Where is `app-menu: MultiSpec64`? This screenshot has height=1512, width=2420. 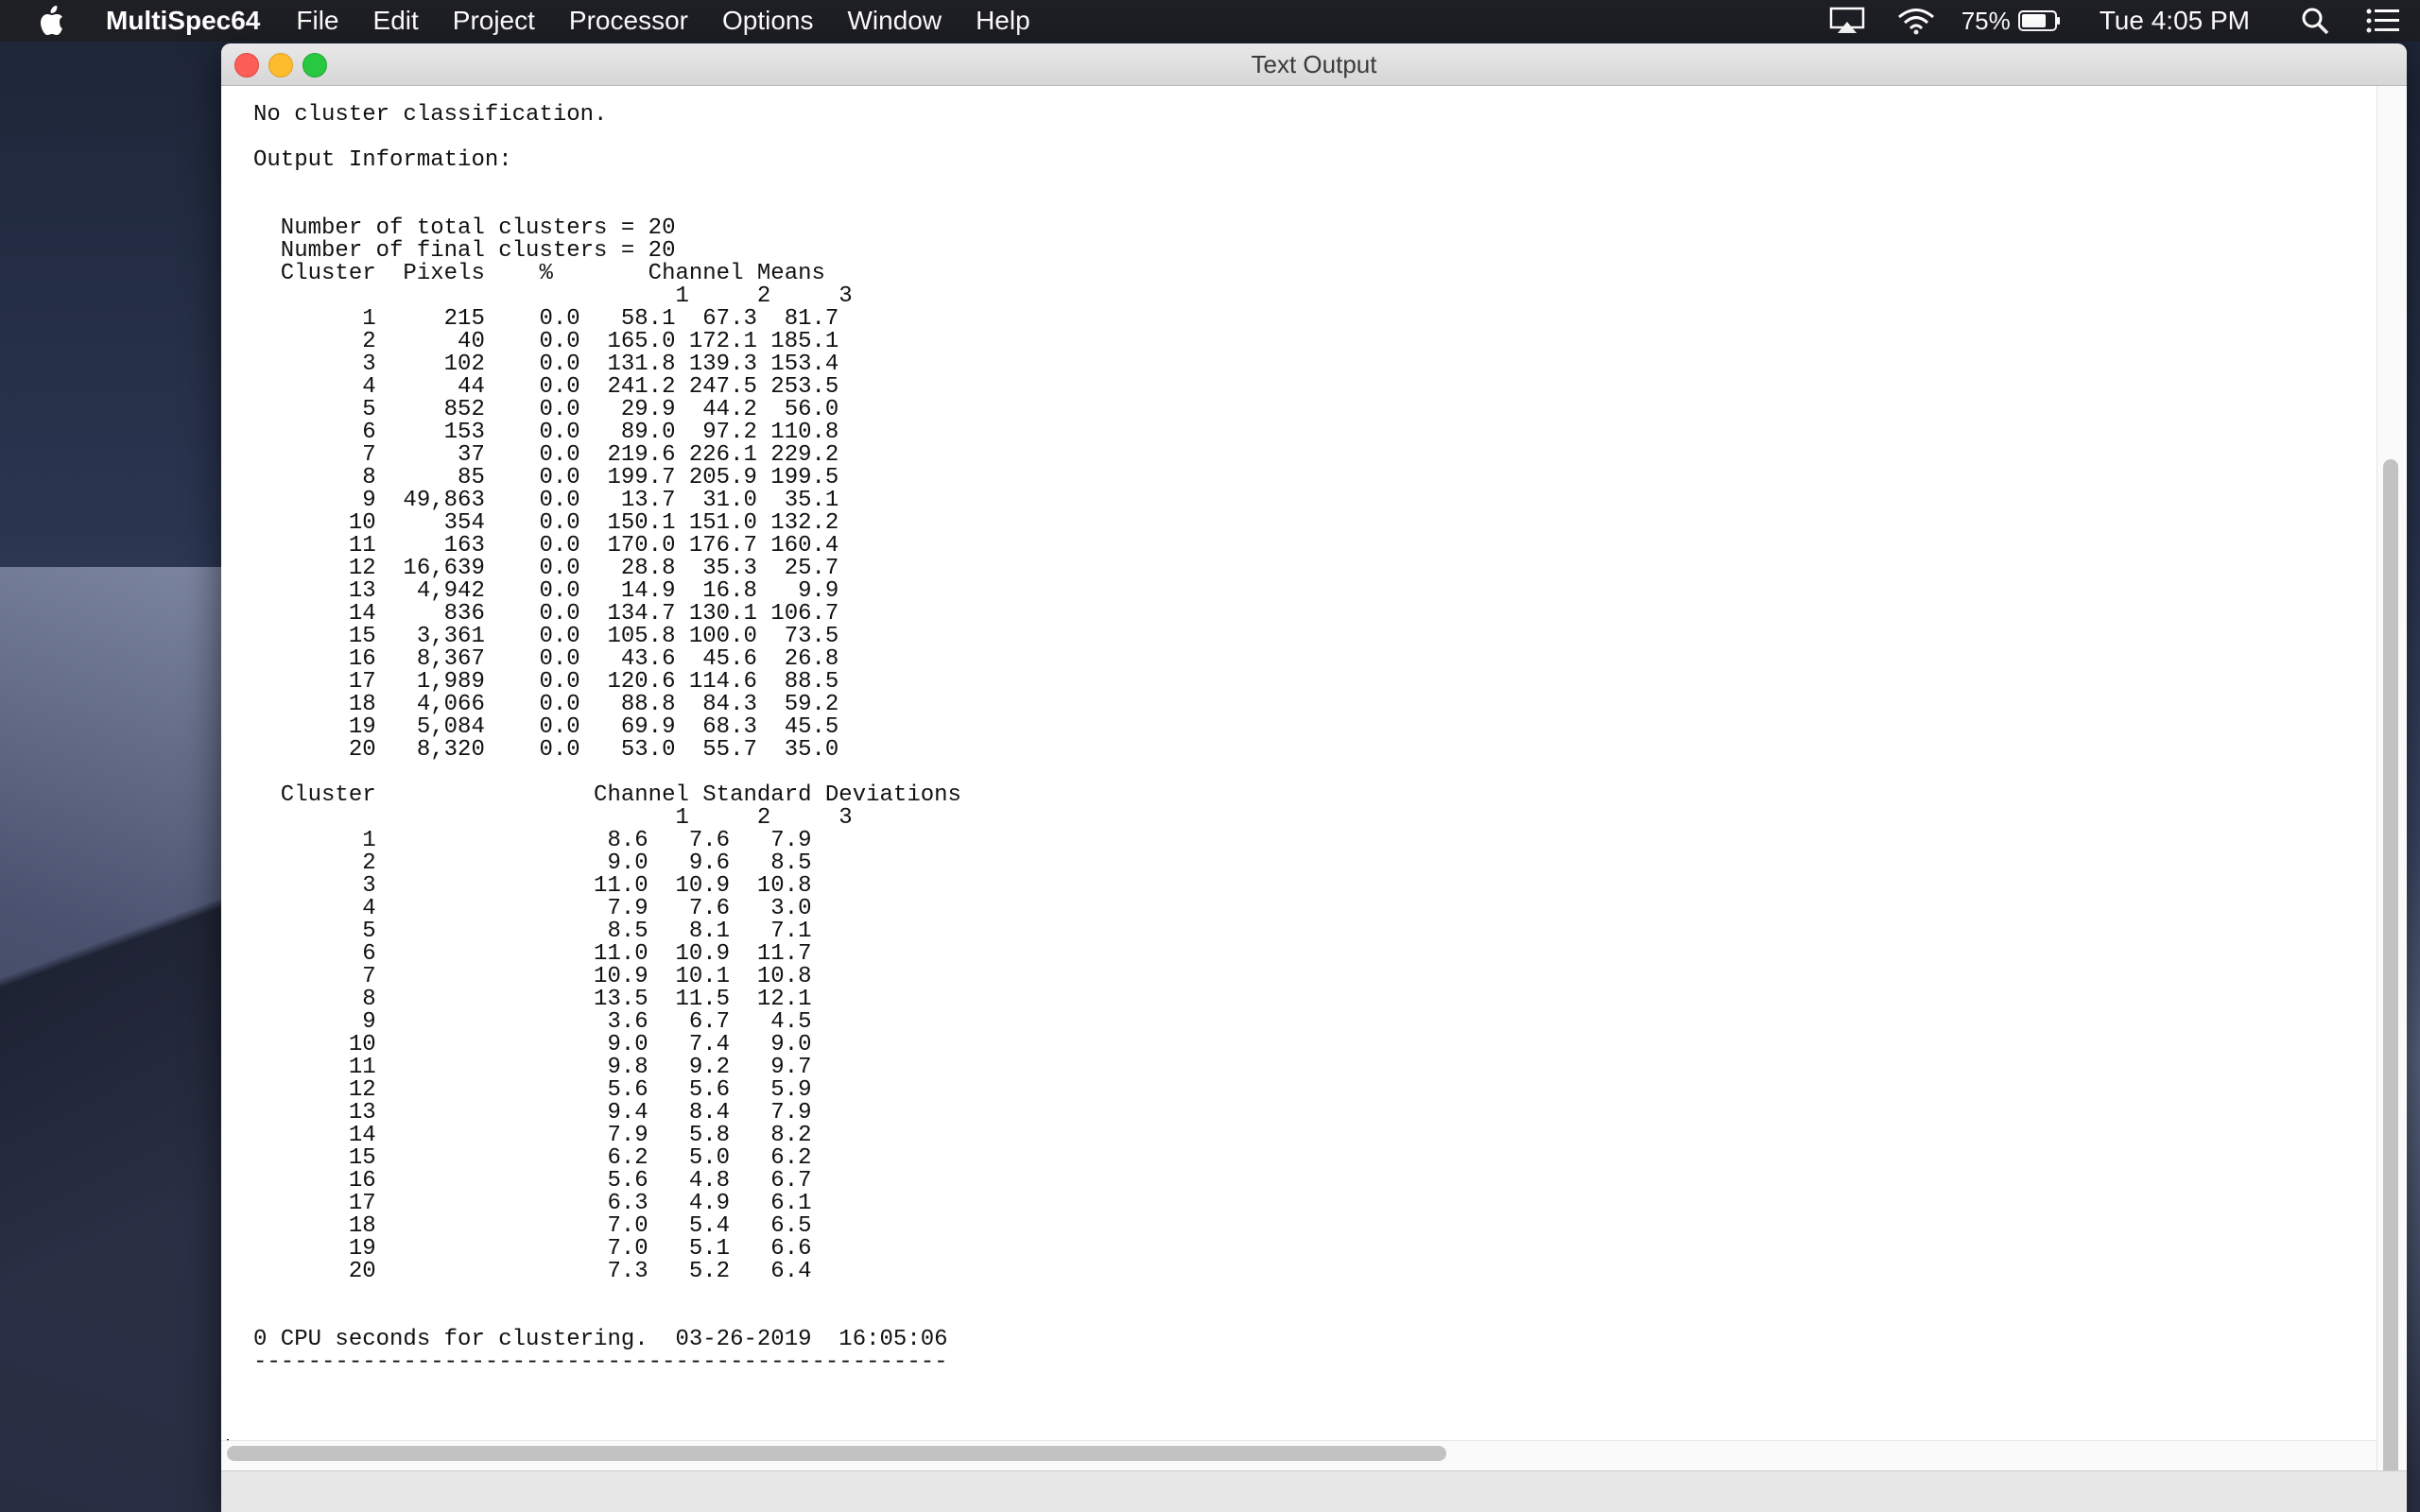
app-menu: MultiSpec64 is located at coordinates (183, 21).